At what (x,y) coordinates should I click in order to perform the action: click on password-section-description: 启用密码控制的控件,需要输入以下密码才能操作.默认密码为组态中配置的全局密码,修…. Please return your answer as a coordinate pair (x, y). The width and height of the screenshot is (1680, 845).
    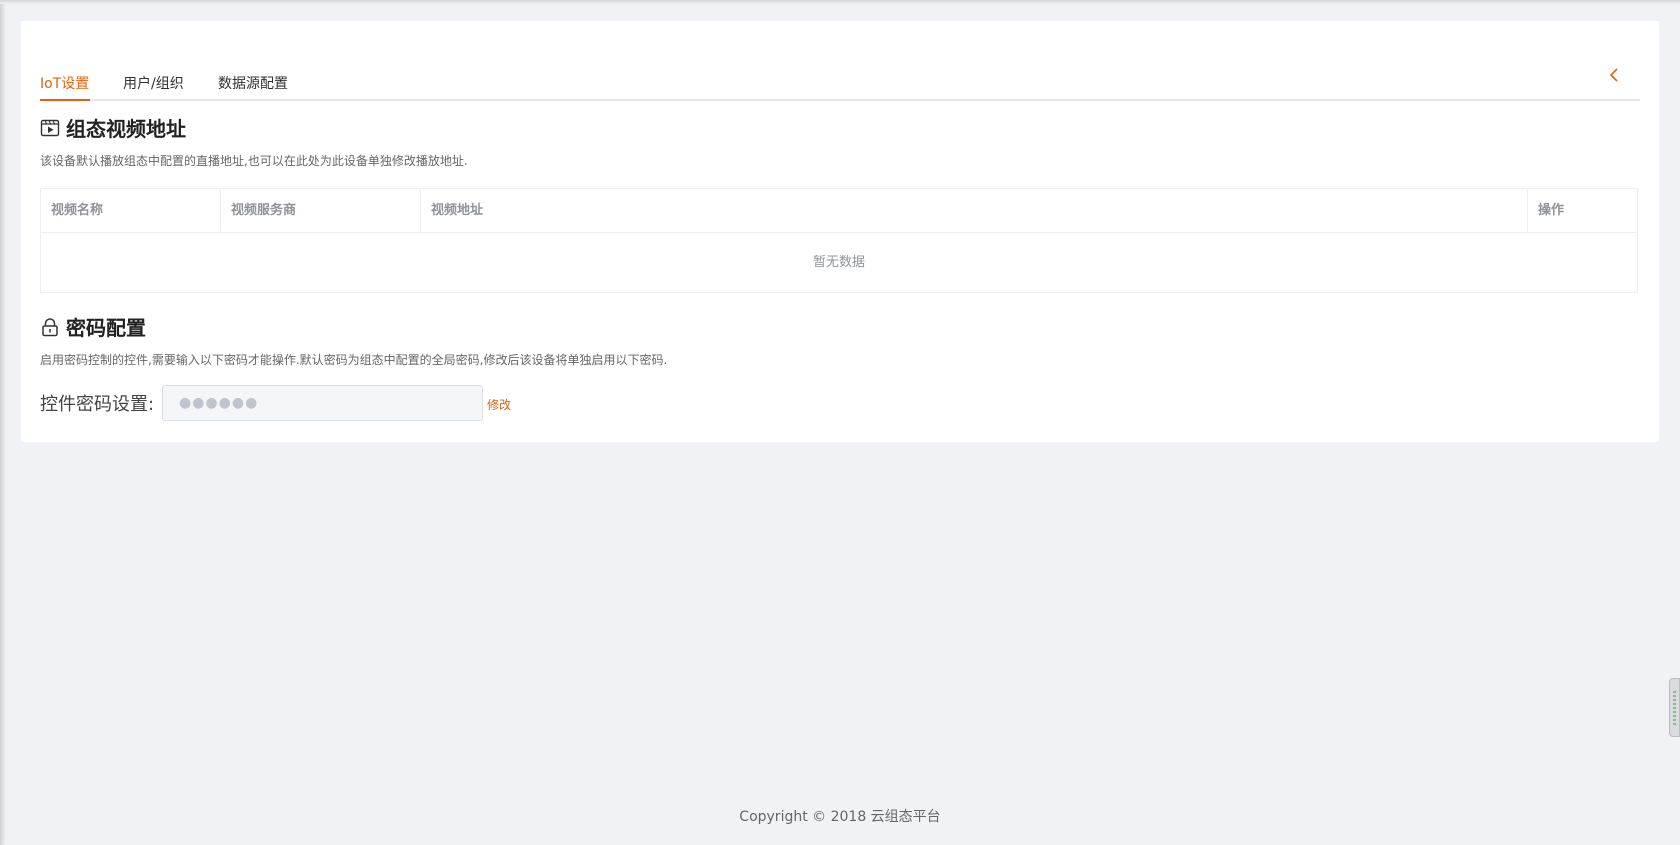
    Looking at the image, I should click on (354, 360).